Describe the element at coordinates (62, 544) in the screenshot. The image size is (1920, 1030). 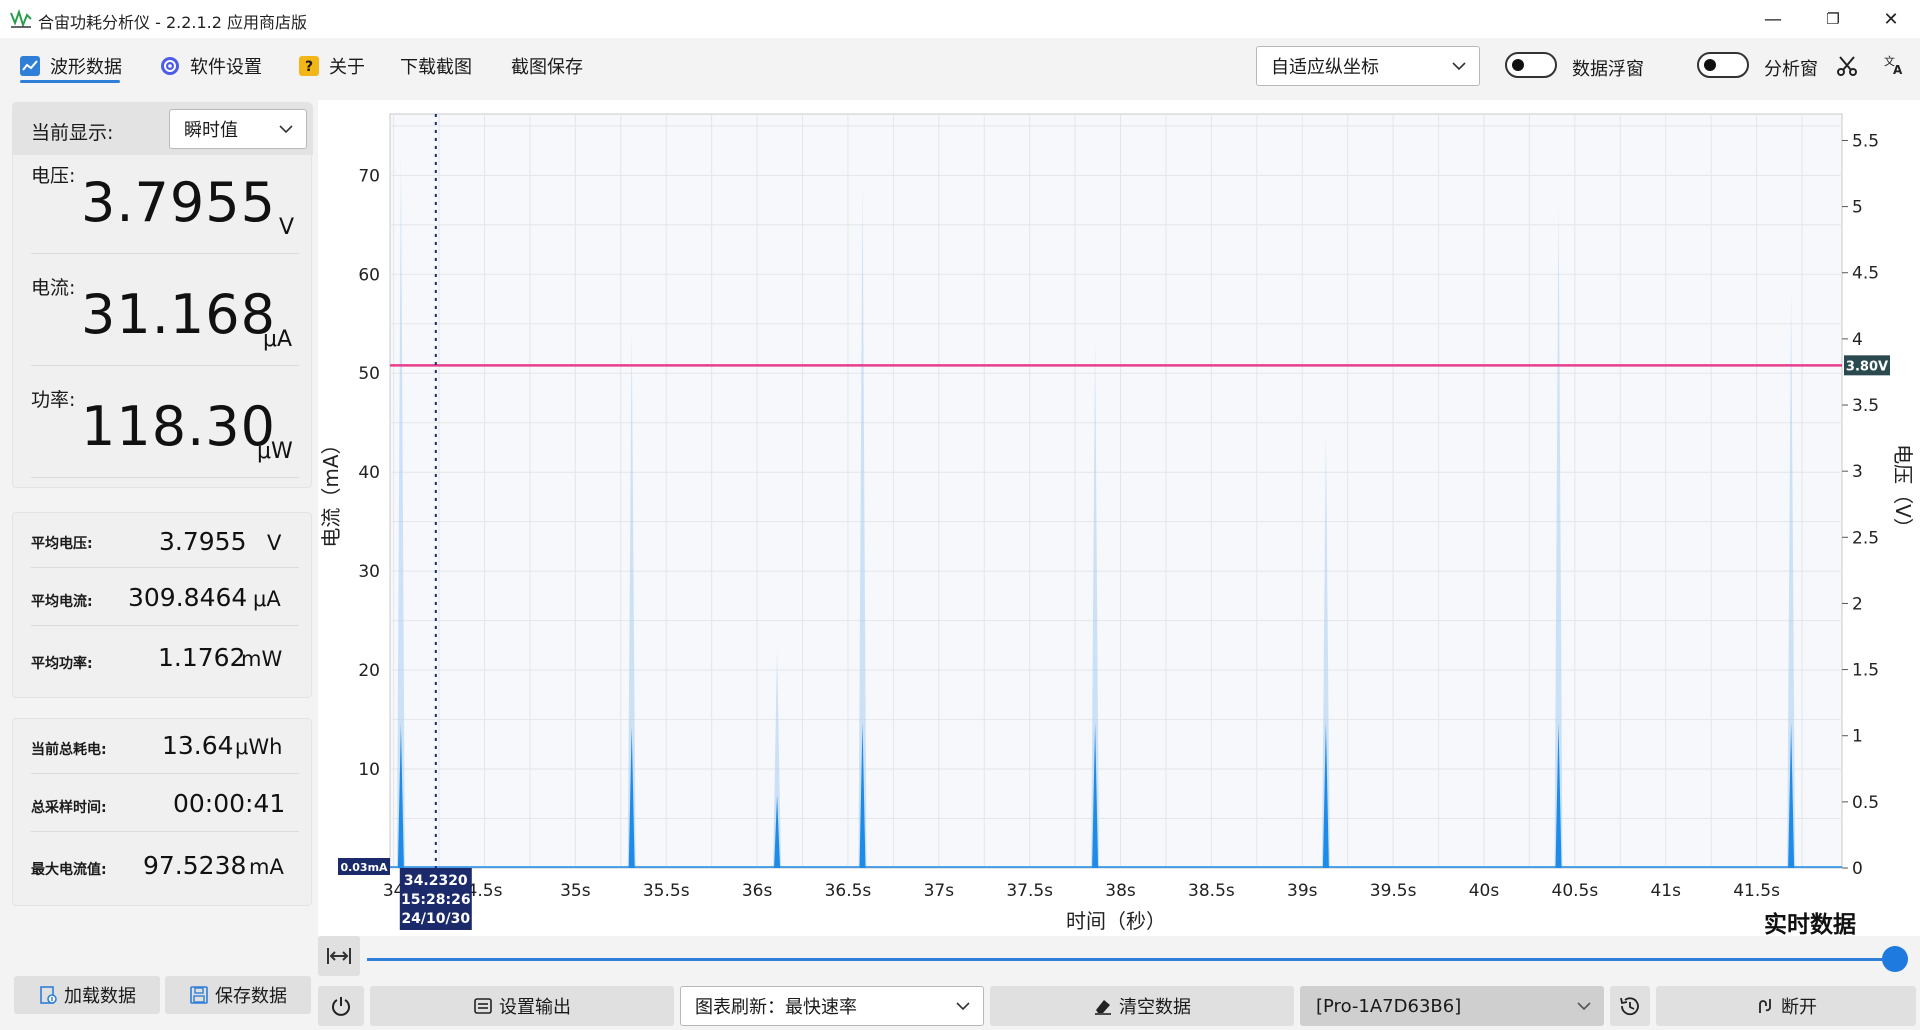
I see `avg-voltage-label: 平均电压:` at that location.